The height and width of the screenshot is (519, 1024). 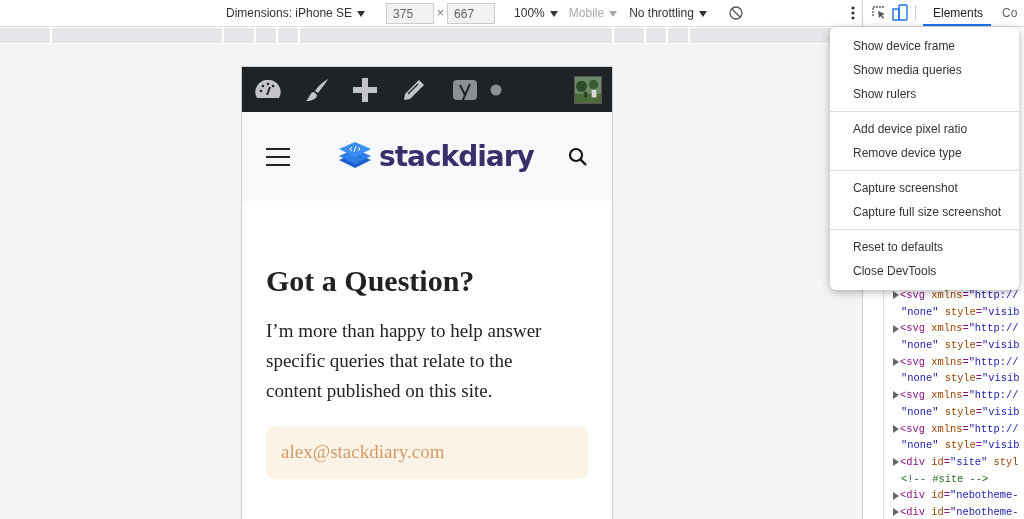 I want to click on menu-item: Remove device type, so click(x=924, y=153).